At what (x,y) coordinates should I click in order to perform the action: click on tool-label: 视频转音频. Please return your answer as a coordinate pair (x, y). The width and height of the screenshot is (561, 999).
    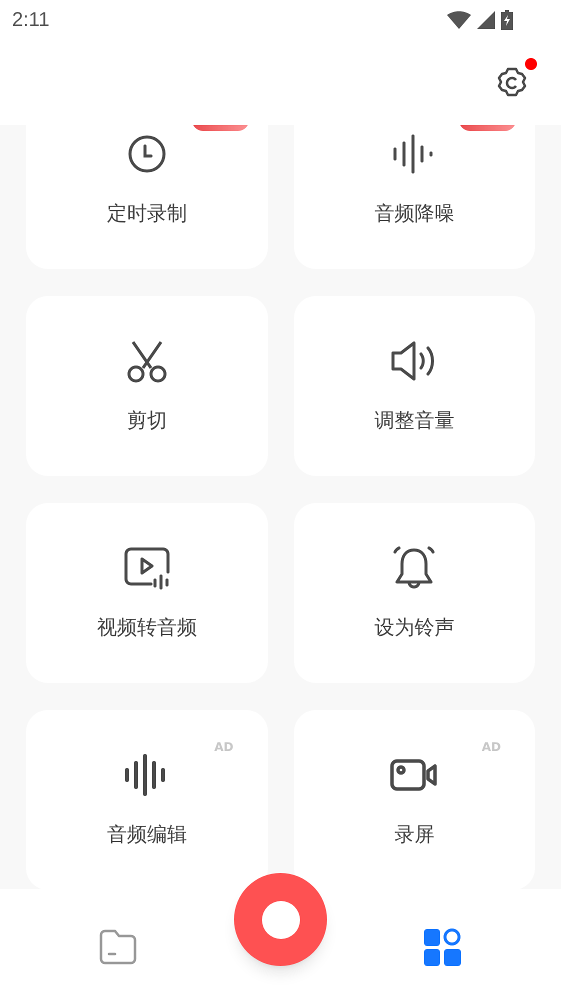
    Looking at the image, I should click on (146, 627).